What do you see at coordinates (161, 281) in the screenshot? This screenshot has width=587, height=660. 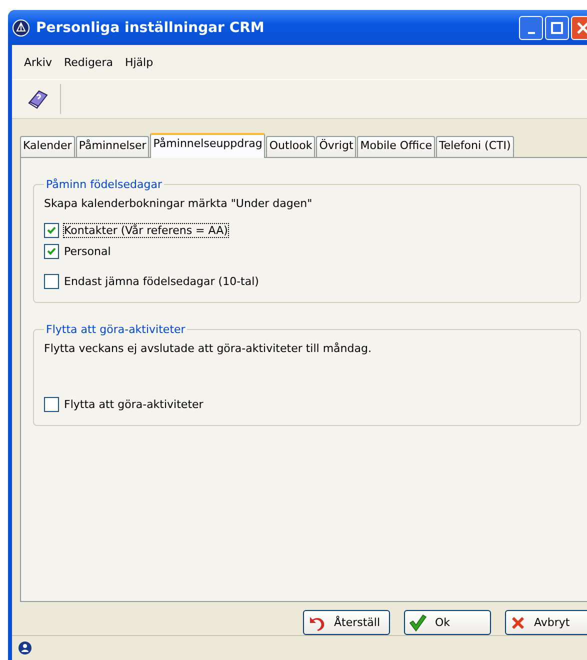 I see `checkbox-label: Endast jämna födelsedagar (10-tal)` at bounding box center [161, 281].